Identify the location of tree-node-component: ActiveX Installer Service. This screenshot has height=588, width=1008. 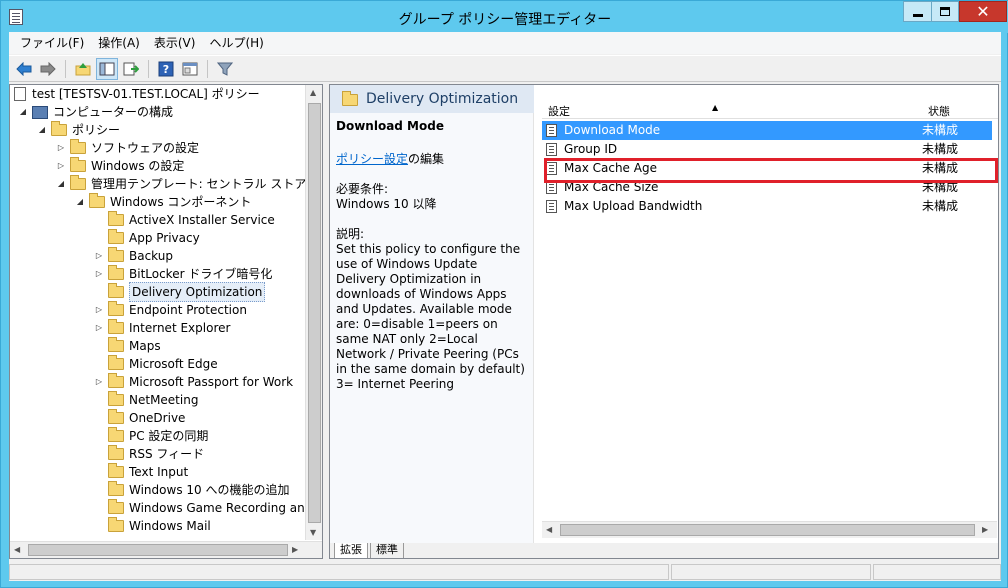
(184, 220).